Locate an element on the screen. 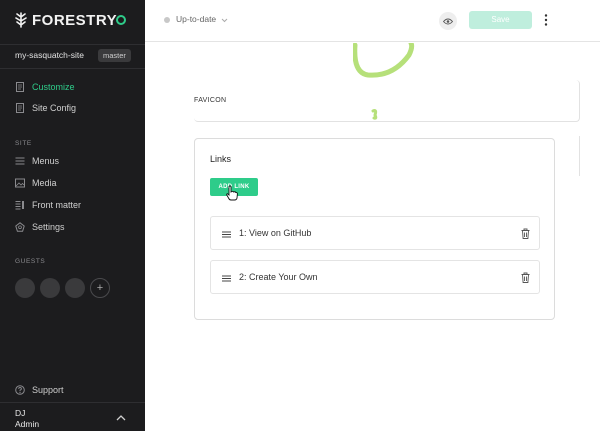 This screenshot has height=431, width=600. sidebar-item-front-matter: Front matter is located at coordinates (48, 205).